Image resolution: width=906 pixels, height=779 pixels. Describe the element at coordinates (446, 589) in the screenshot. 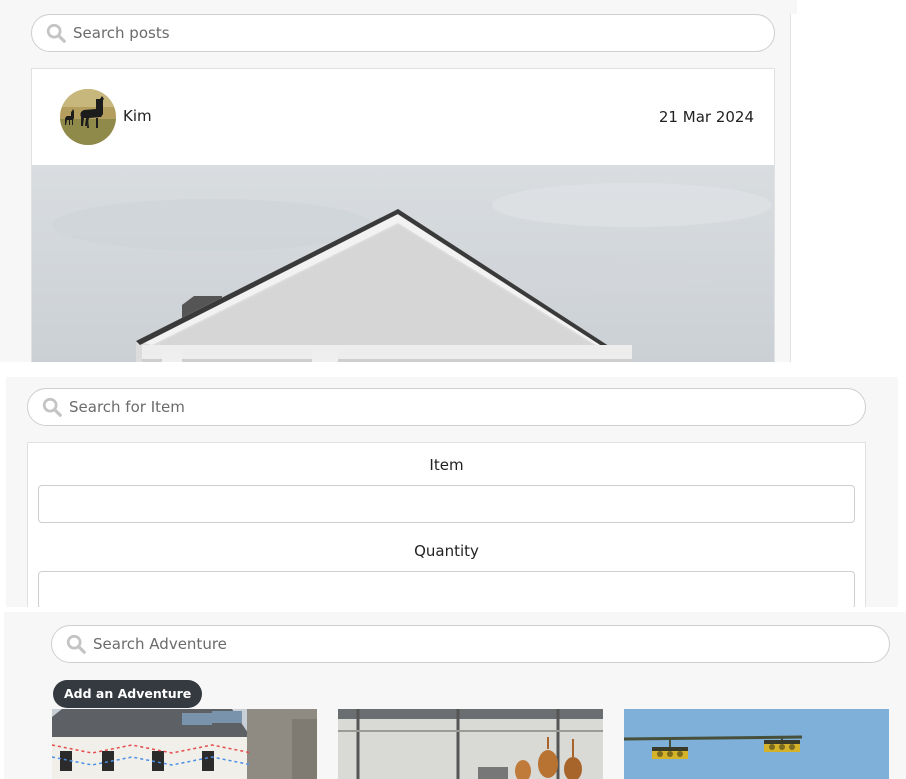

I see `quantity-field` at that location.